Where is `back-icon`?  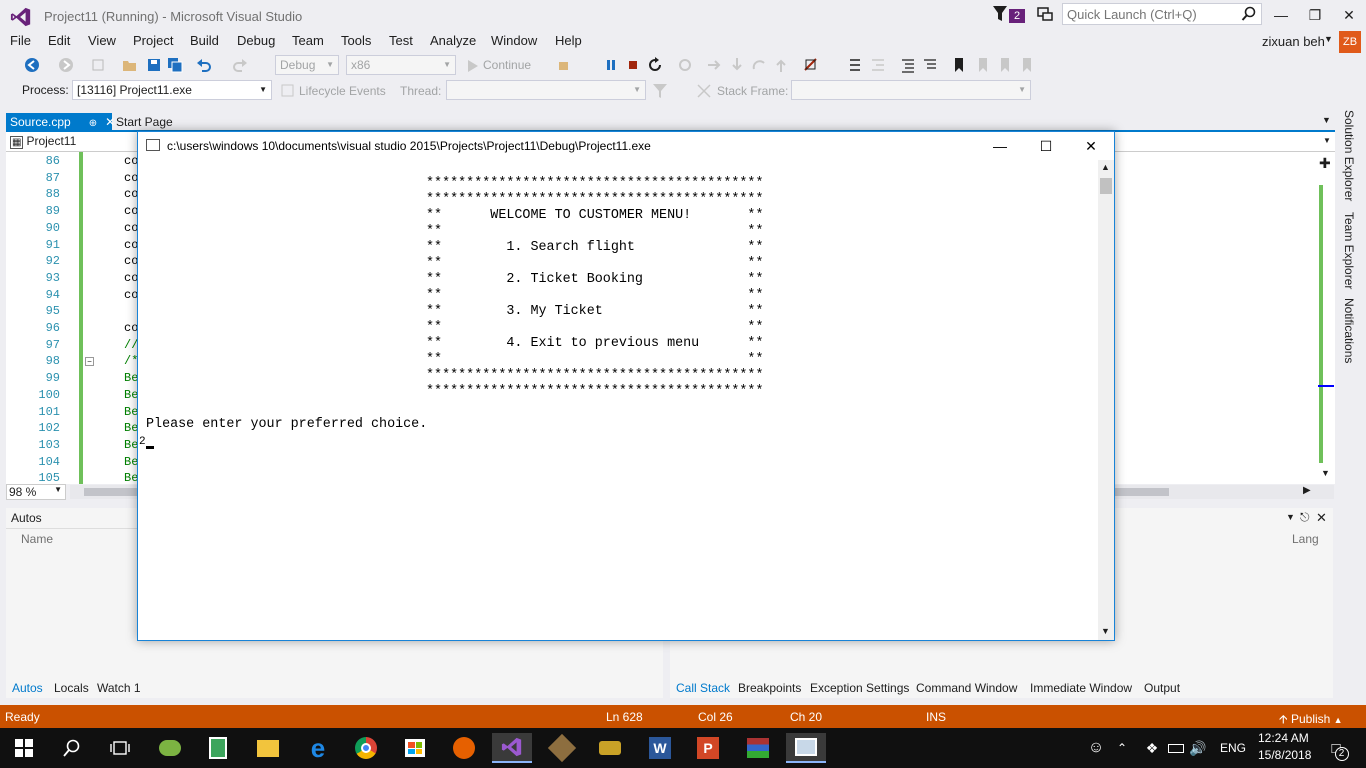
back-icon is located at coordinates (32, 65).